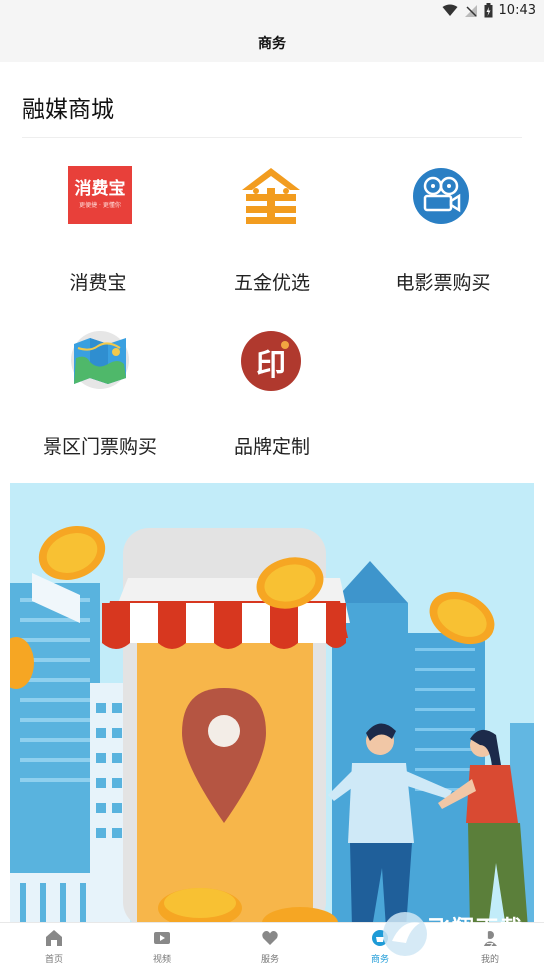  Describe the element at coordinates (162, 946) in the screenshot. I see `tab-video: 视频` at that location.